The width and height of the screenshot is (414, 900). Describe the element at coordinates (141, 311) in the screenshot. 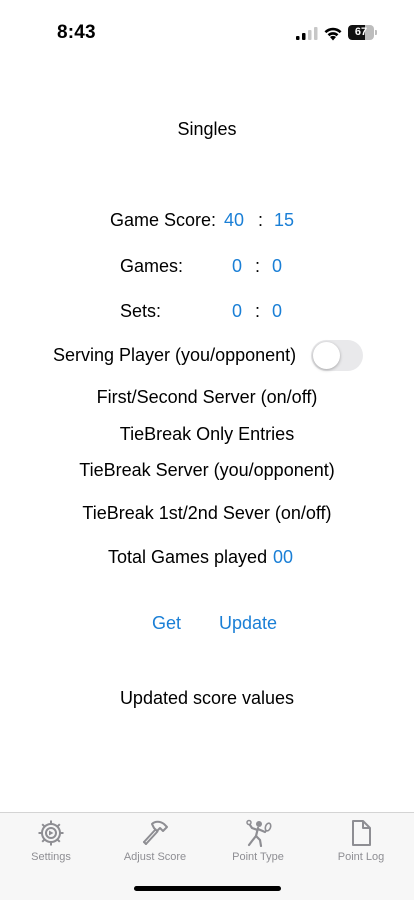

I see `sets-label: Sets:` at that location.